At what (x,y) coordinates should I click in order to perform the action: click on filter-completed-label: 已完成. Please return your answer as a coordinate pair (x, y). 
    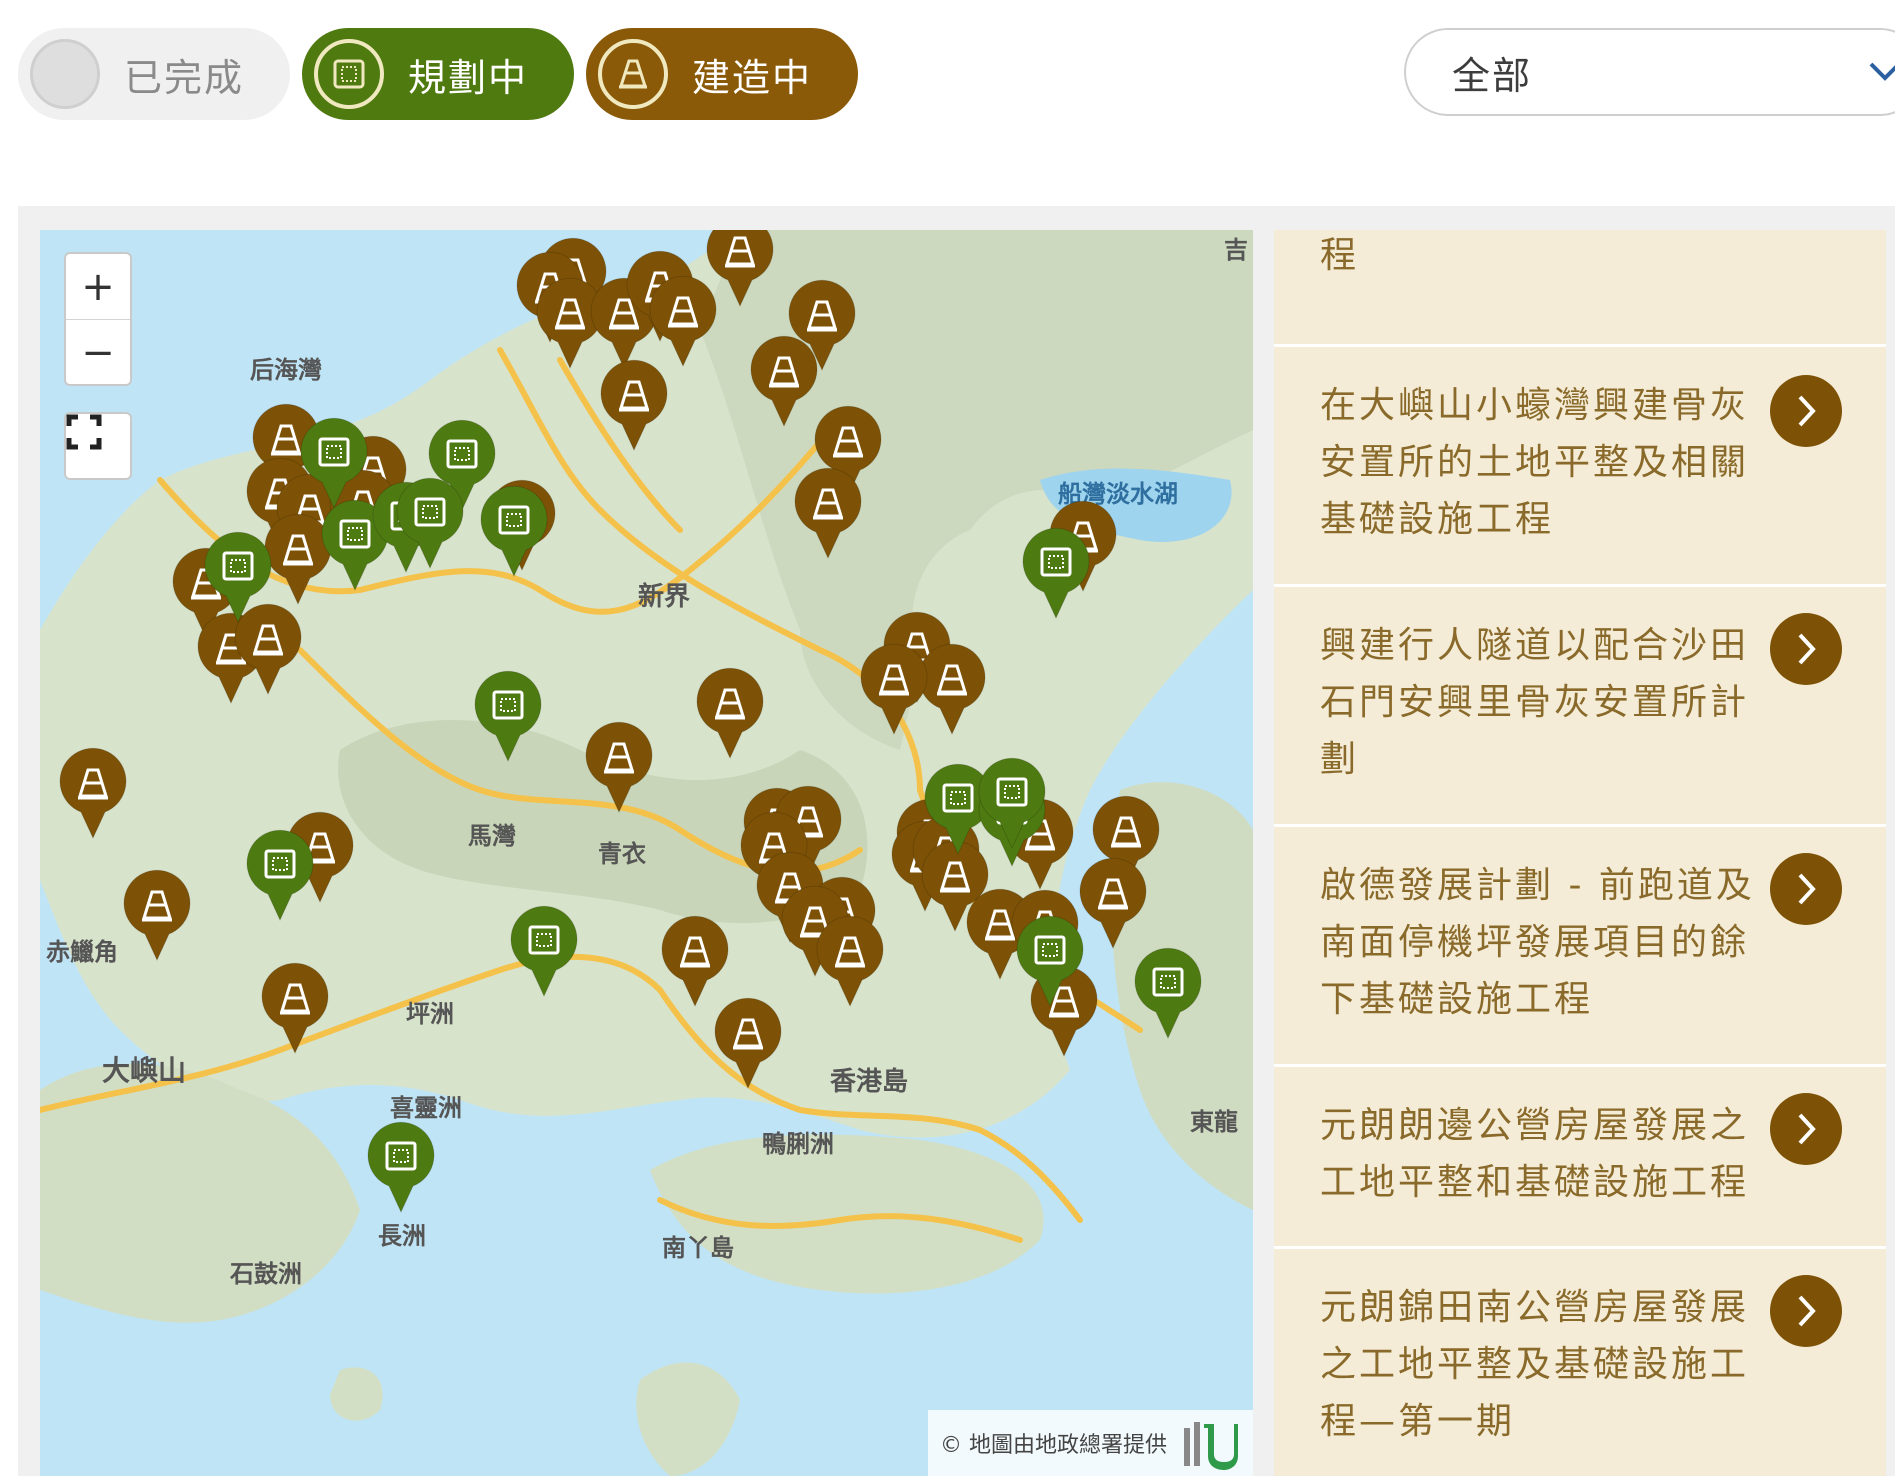
    Looking at the image, I should click on (184, 77).